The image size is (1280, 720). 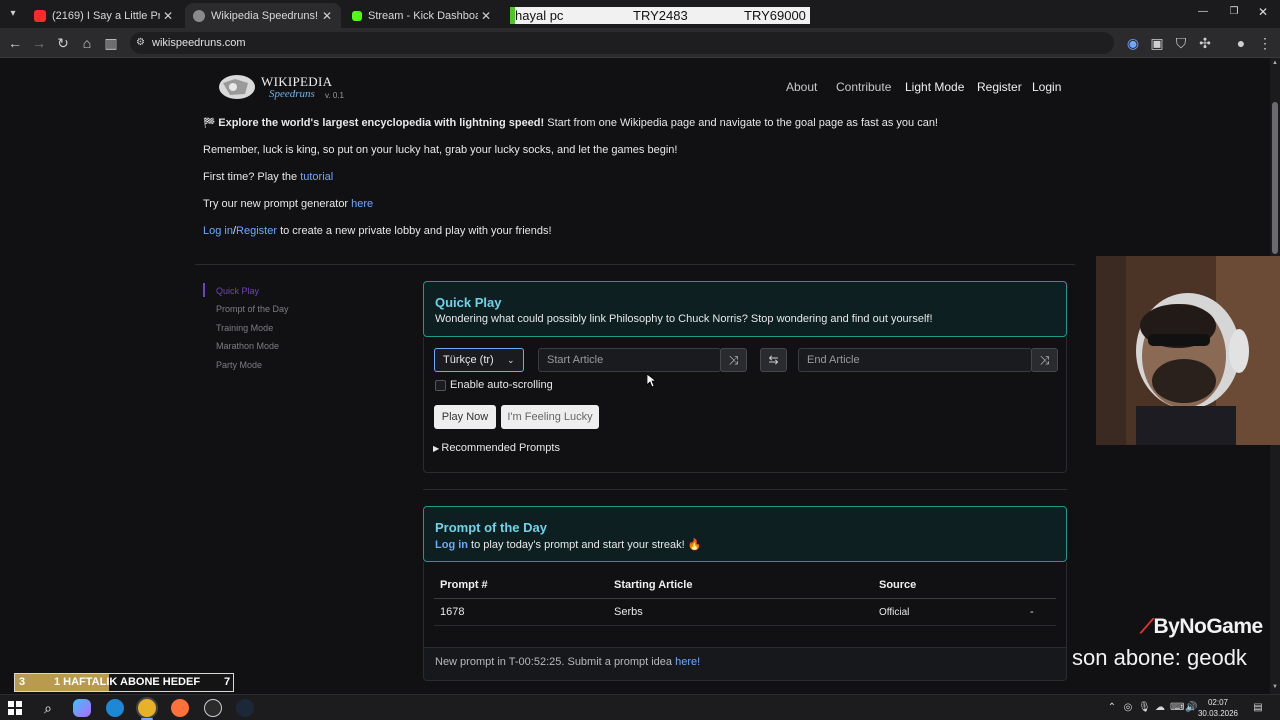 What do you see at coordinates (1258, 708) in the screenshot?
I see `notification-icon: ▤` at bounding box center [1258, 708].